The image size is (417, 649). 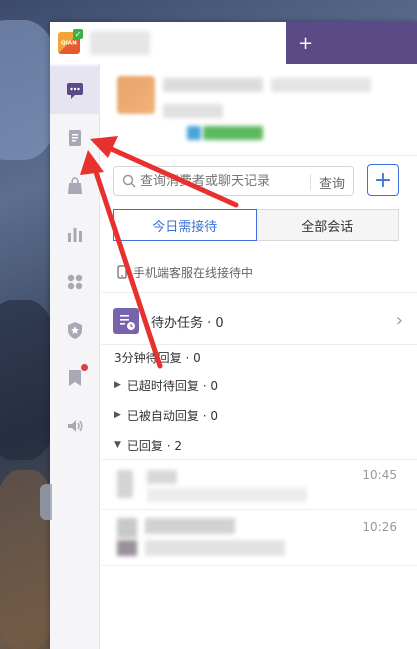 I want to click on sidebar, so click(x=75, y=356).